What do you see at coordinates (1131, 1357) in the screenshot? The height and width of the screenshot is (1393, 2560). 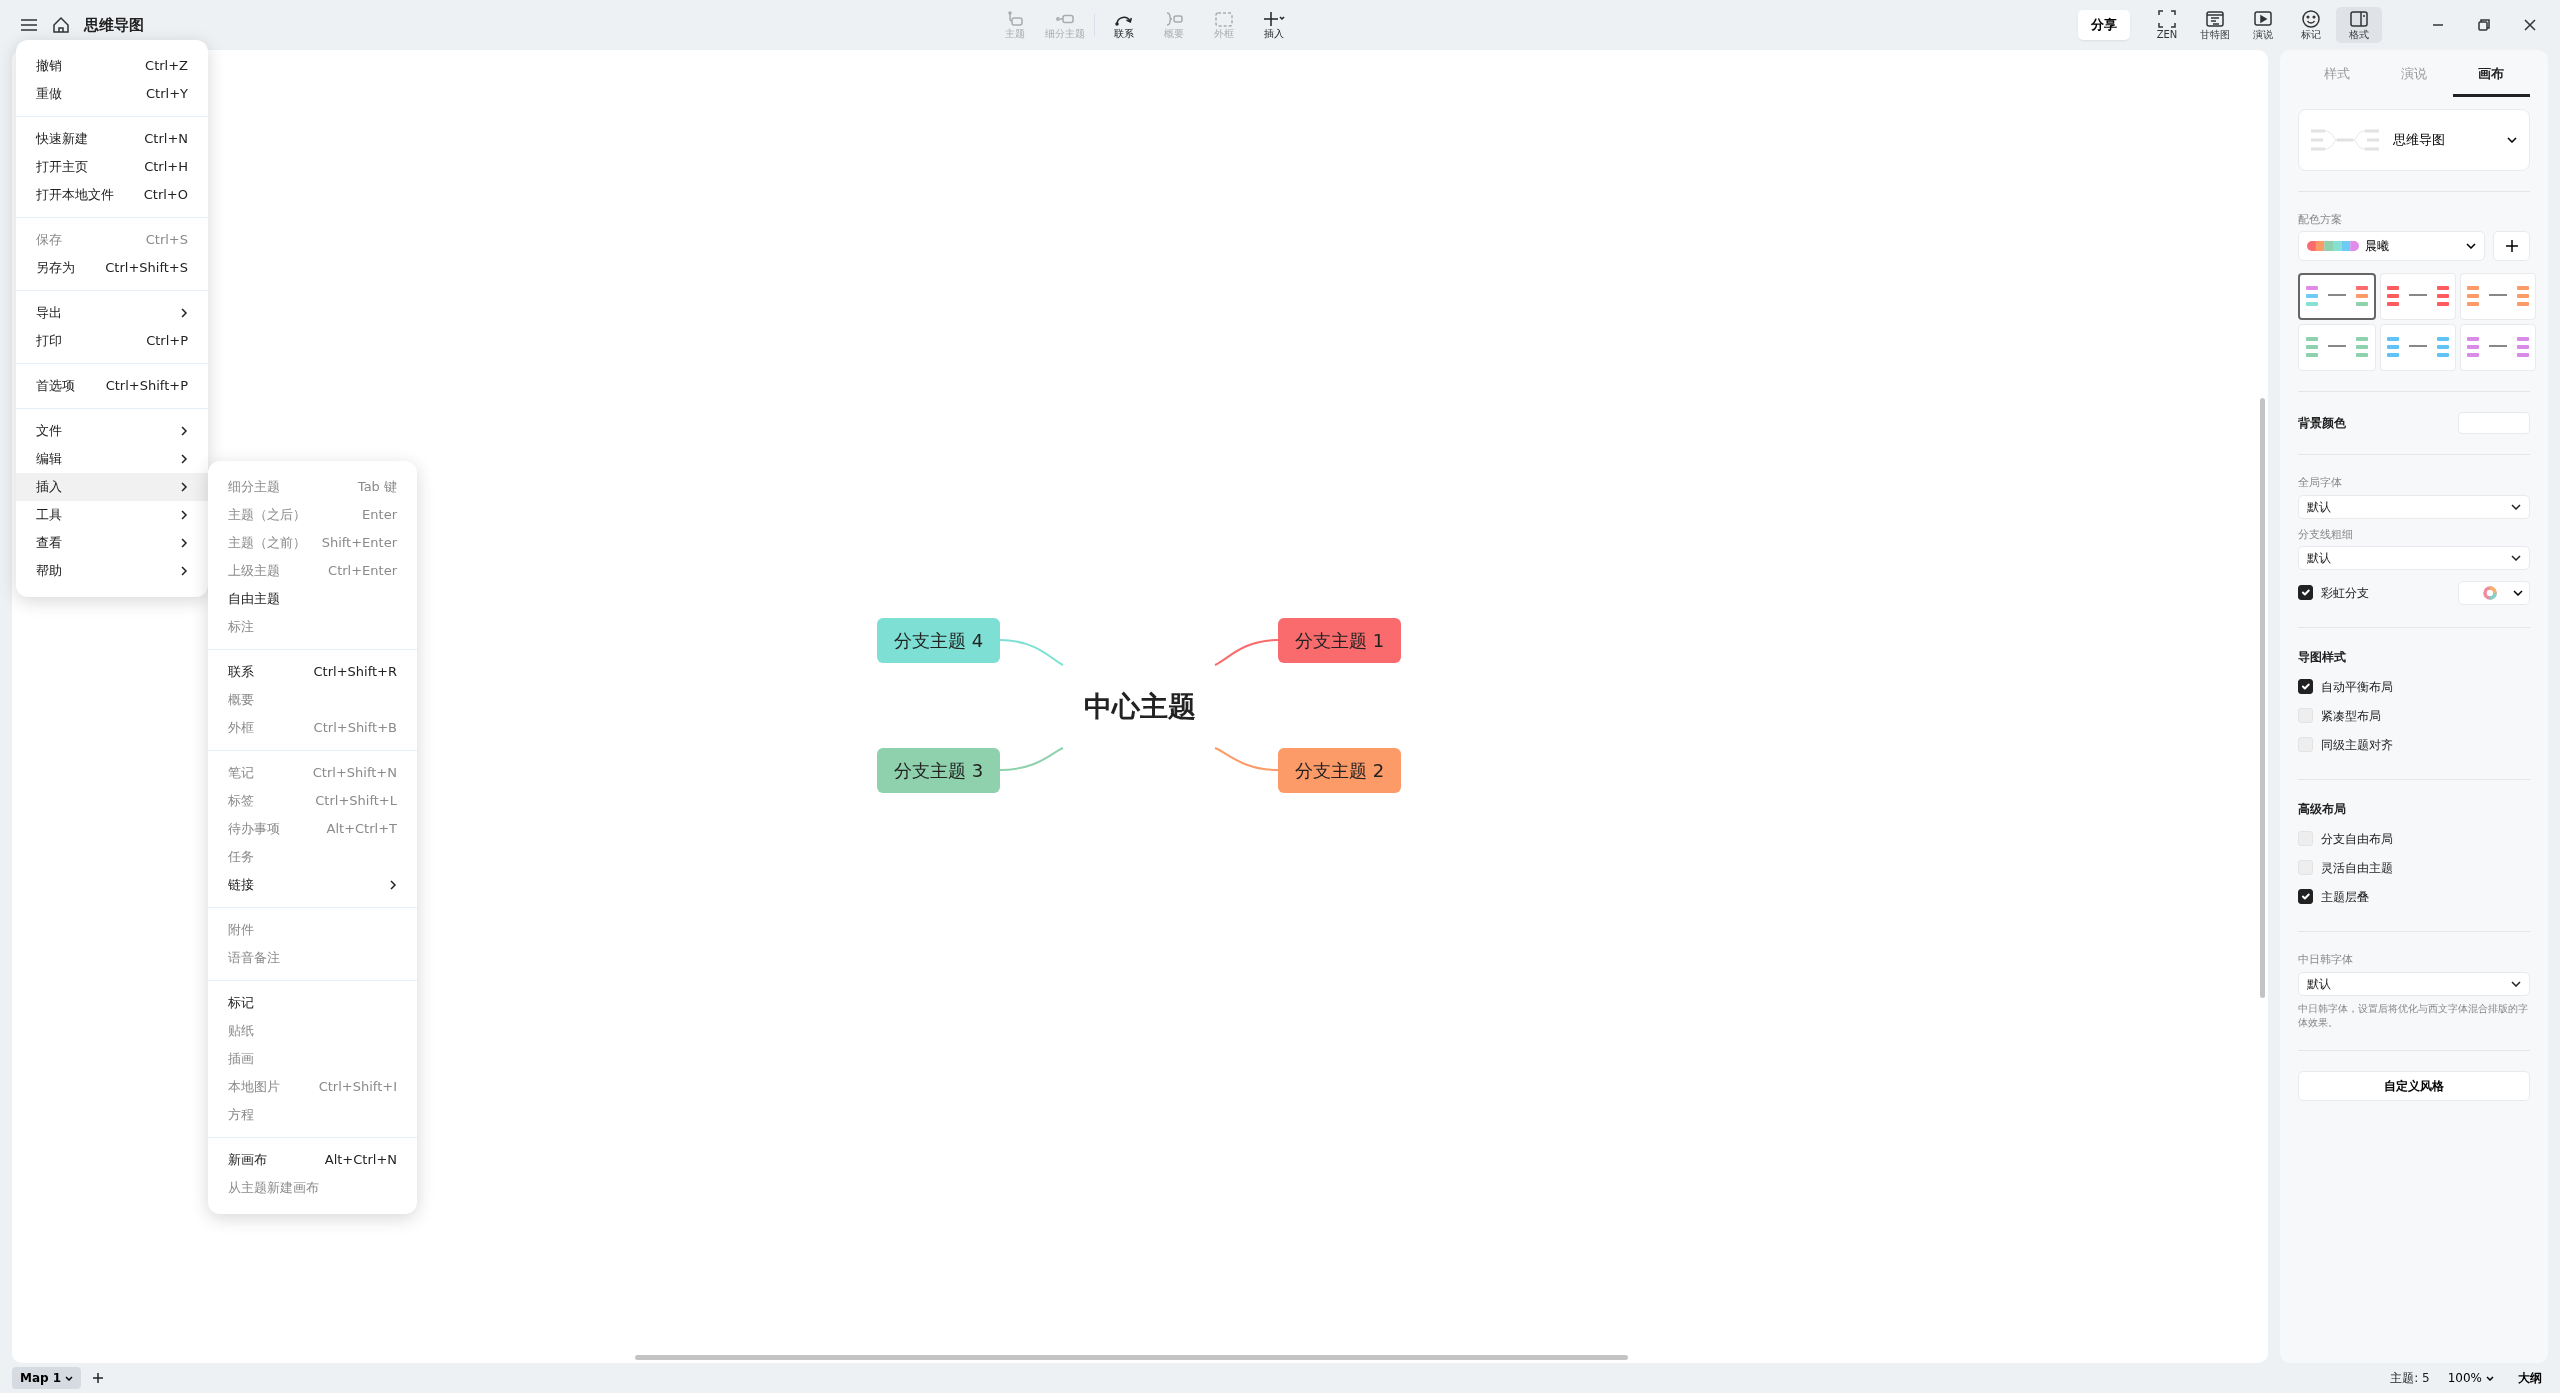 I see `horizontal-scrollbar` at bounding box center [1131, 1357].